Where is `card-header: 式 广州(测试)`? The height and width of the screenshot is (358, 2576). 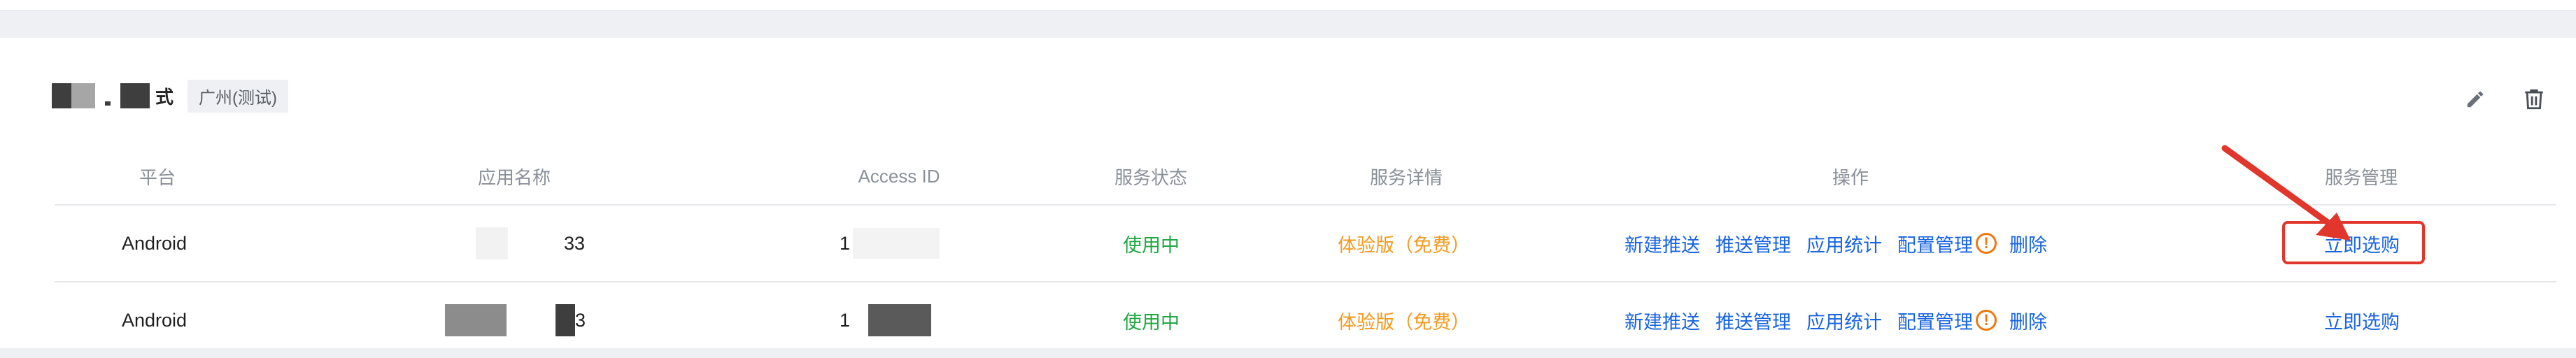 card-header: 式 广州(测试) is located at coordinates (170, 95).